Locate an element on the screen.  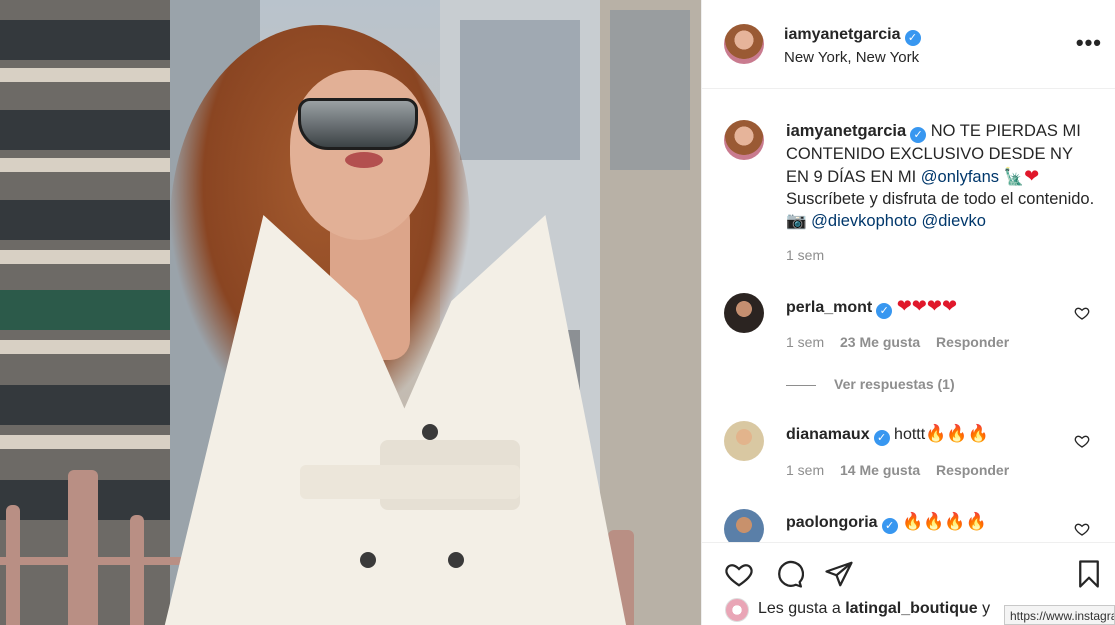
save-bookmark-icon is located at coordinates (1089, 574).